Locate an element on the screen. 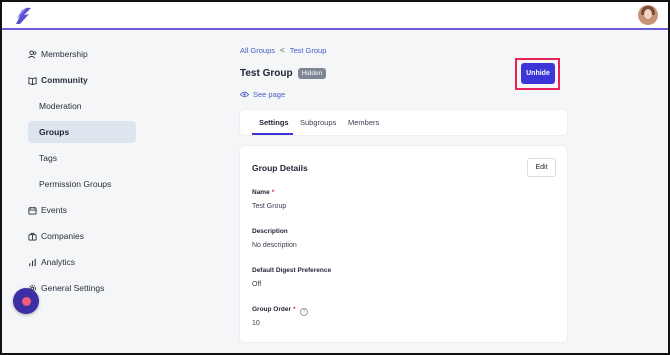 The width and height of the screenshot is (670, 355). see-page-link: See page is located at coordinates (262, 94).